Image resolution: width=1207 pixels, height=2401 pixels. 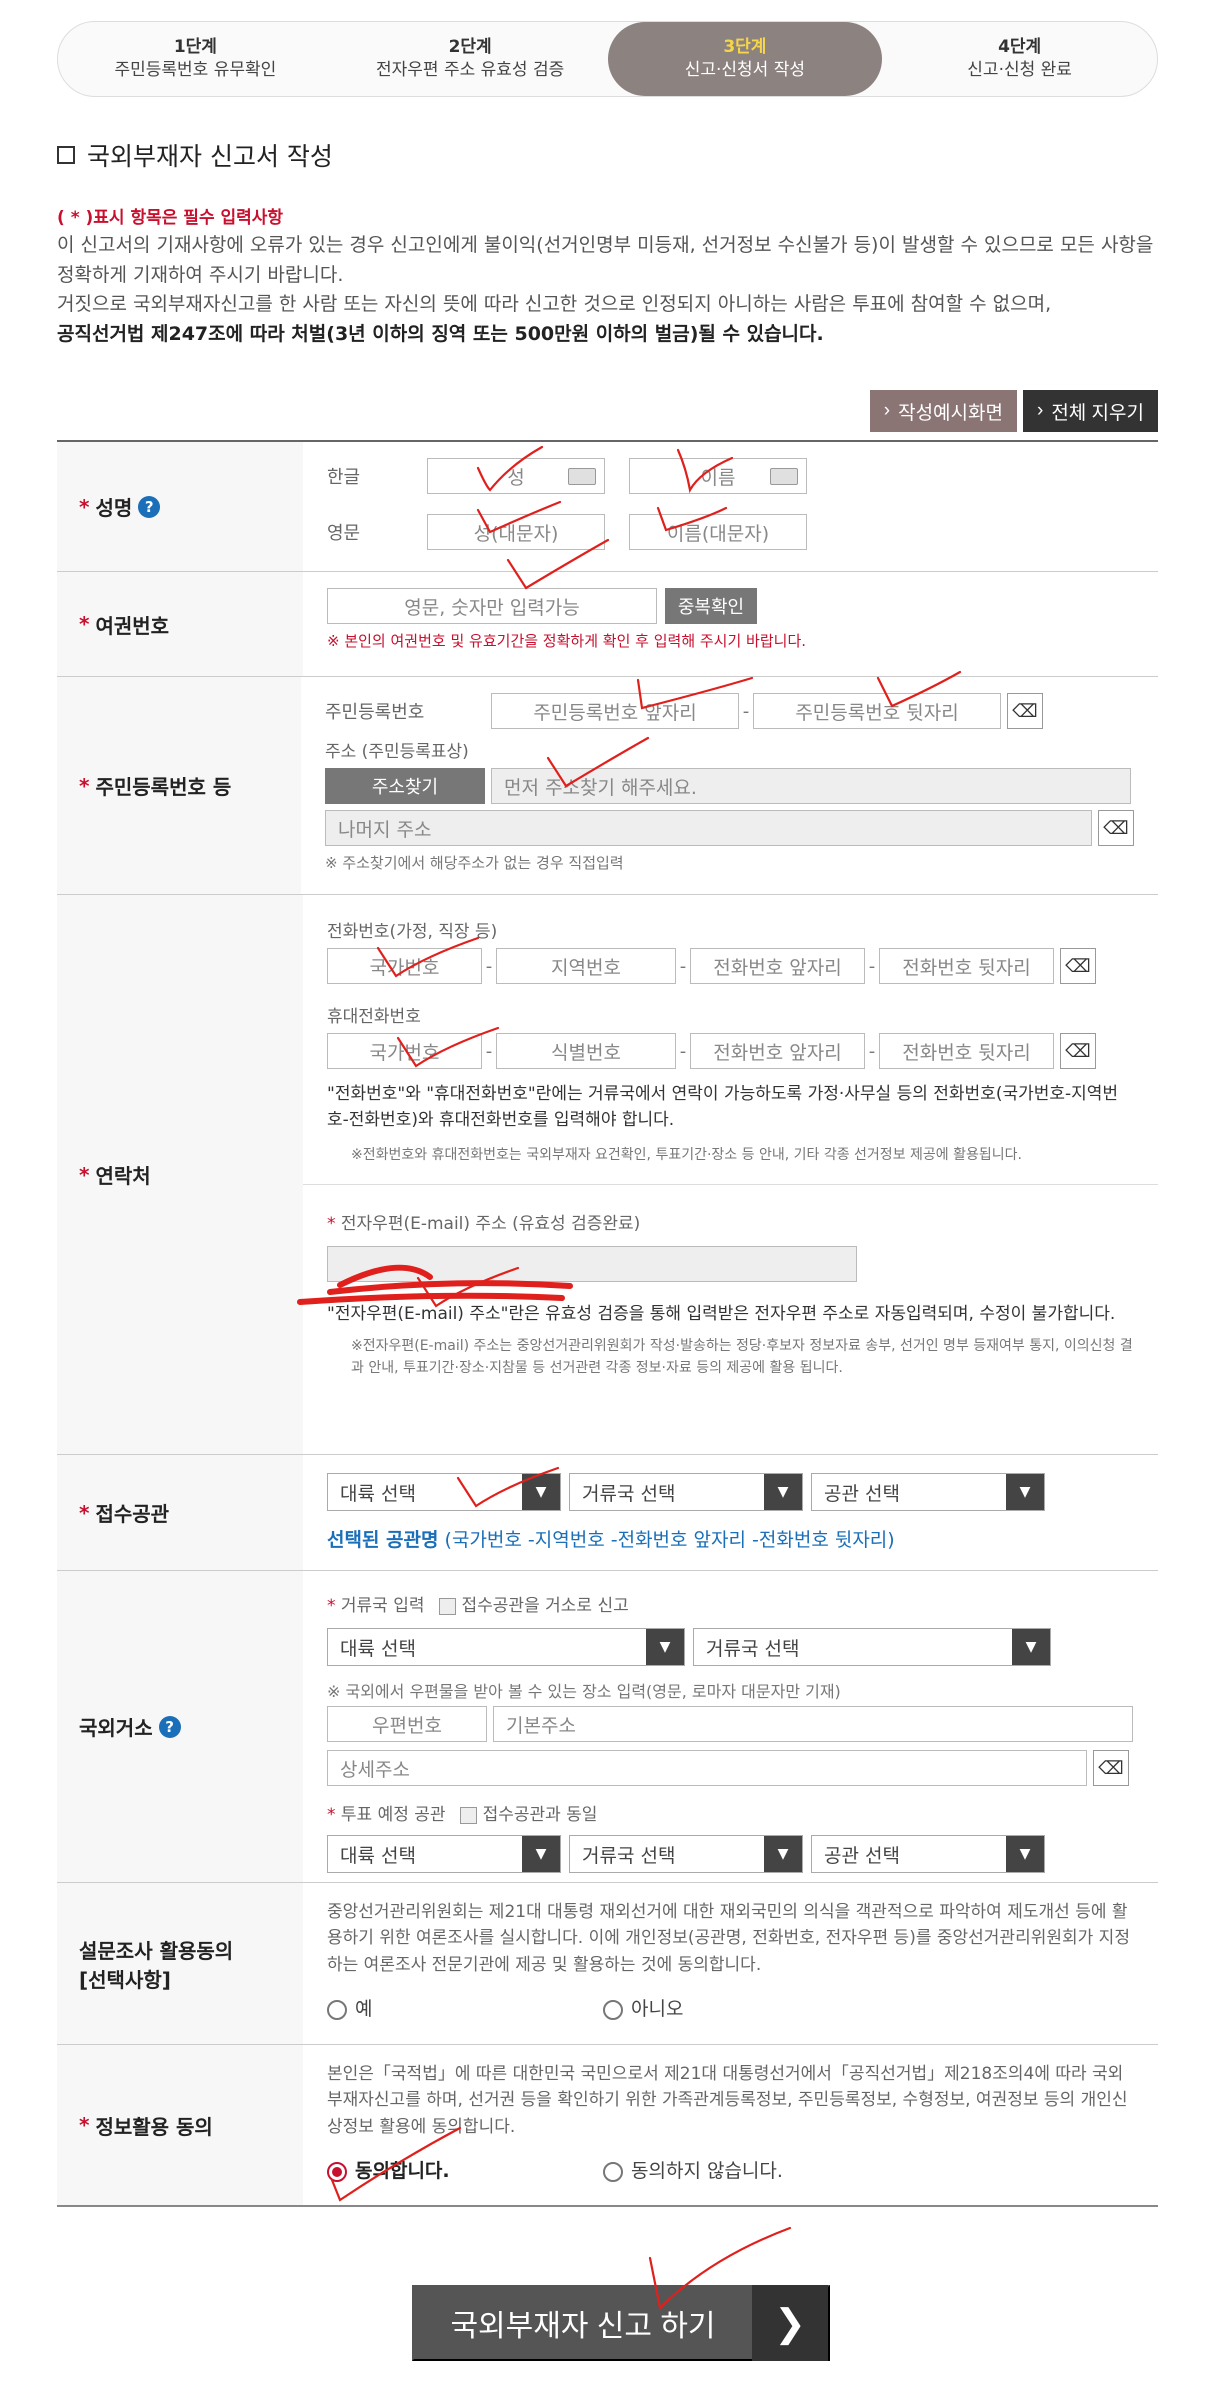 I want to click on mobile-id-input: 식별번호, so click(x=586, y=1051).